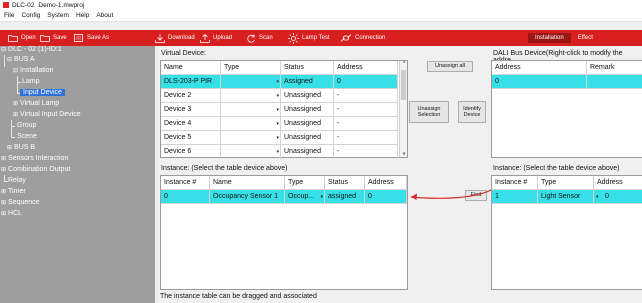  What do you see at coordinates (618, 197) in the screenshot?
I see `instance-address-select: ▾ 0` at bounding box center [618, 197].